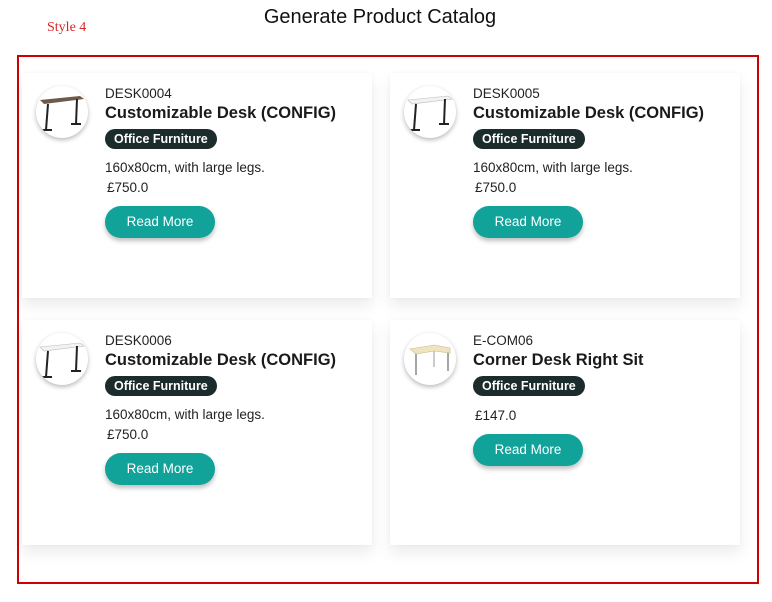 This screenshot has height=602, width=772. I want to click on product-sku: DESK0006, so click(138, 340).